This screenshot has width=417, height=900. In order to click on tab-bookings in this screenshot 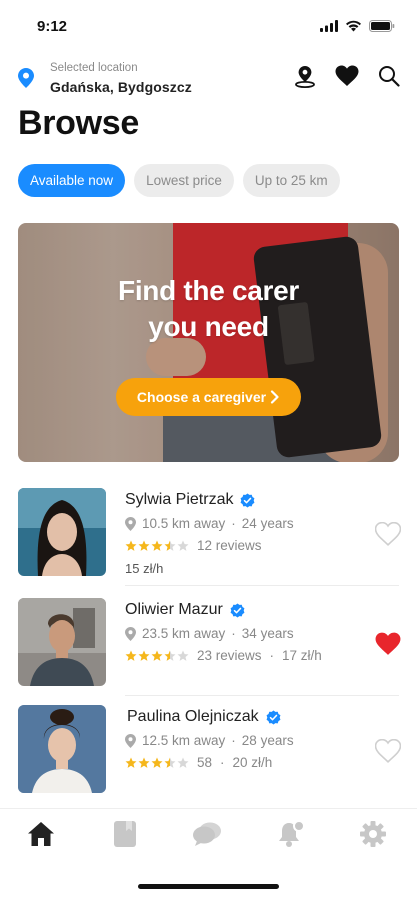, I will do `click(125, 834)`.